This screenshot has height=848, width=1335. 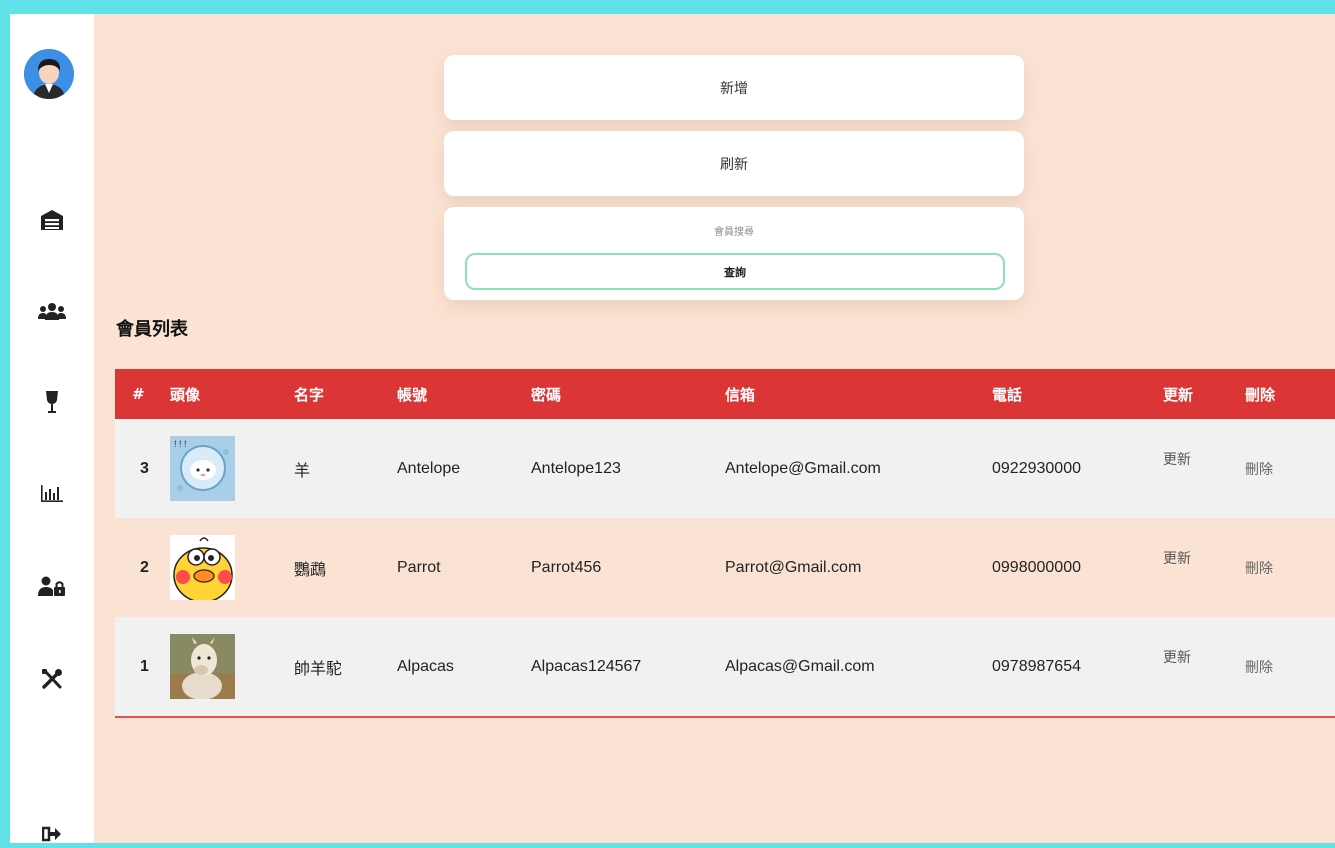 What do you see at coordinates (52, 834) in the screenshot?
I see `sign-out-icon` at bounding box center [52, 834].